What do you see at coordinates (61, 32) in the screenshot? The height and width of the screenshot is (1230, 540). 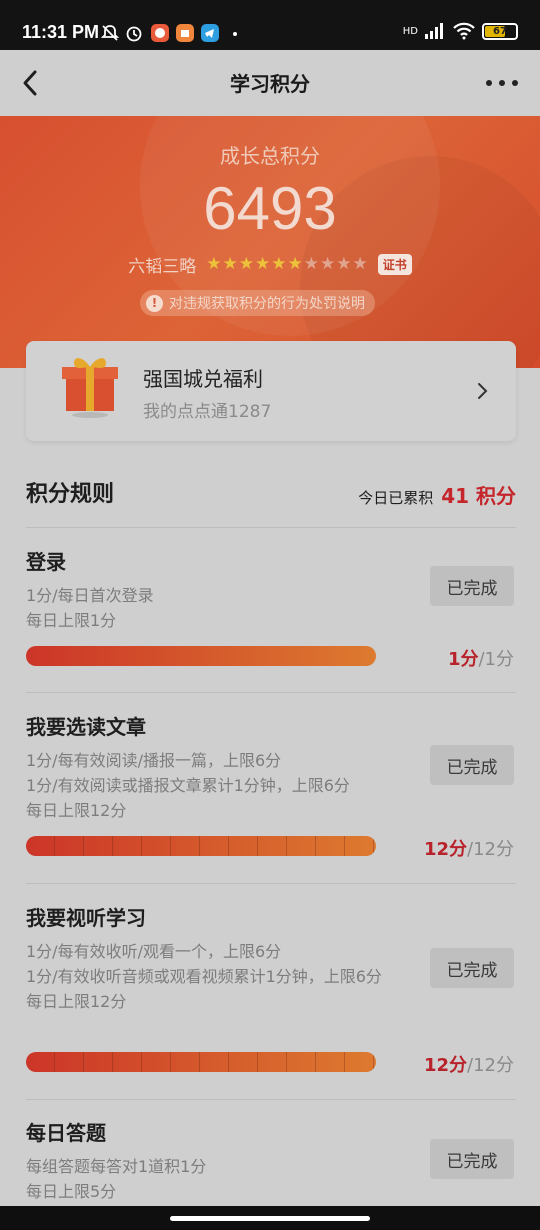 I see `status-time: 11:31 PM` at bounding box center [61, 32].